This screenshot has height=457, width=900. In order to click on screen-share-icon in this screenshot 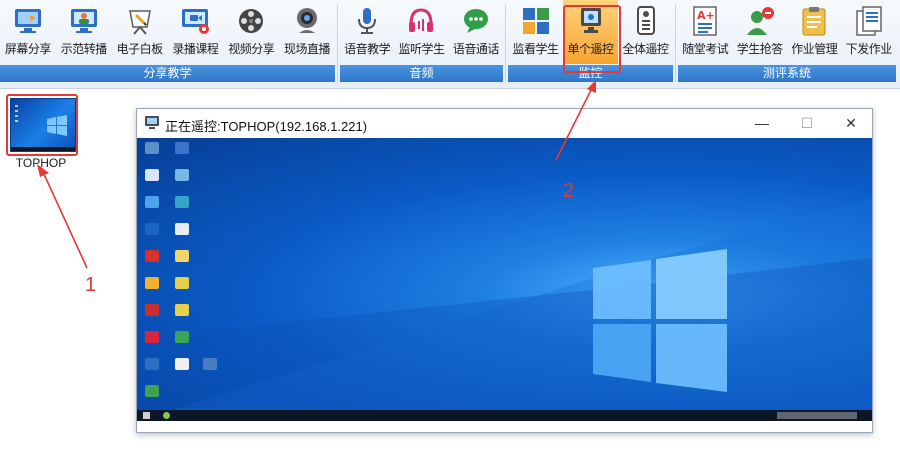, I will do `click(27, 21)`.